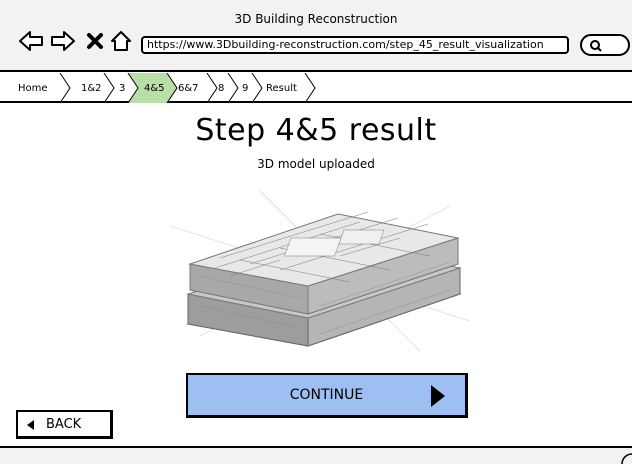 The width and height of the screenshot is (632, 464). I want to click on back-nav-button, so click(31, 41).